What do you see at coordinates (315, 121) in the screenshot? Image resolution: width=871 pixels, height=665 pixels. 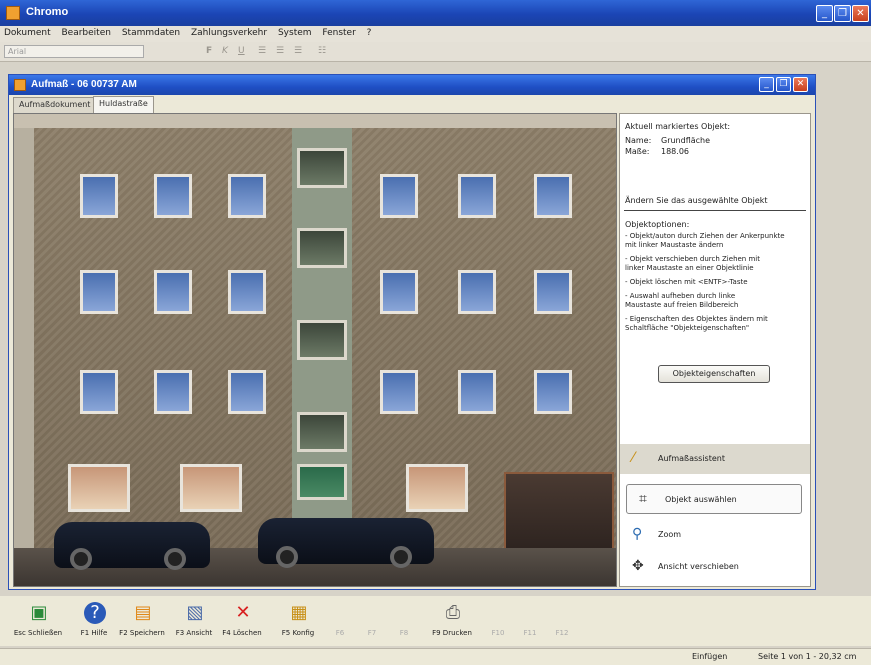 I see `photo-sky` at bounding box center [315, 121].